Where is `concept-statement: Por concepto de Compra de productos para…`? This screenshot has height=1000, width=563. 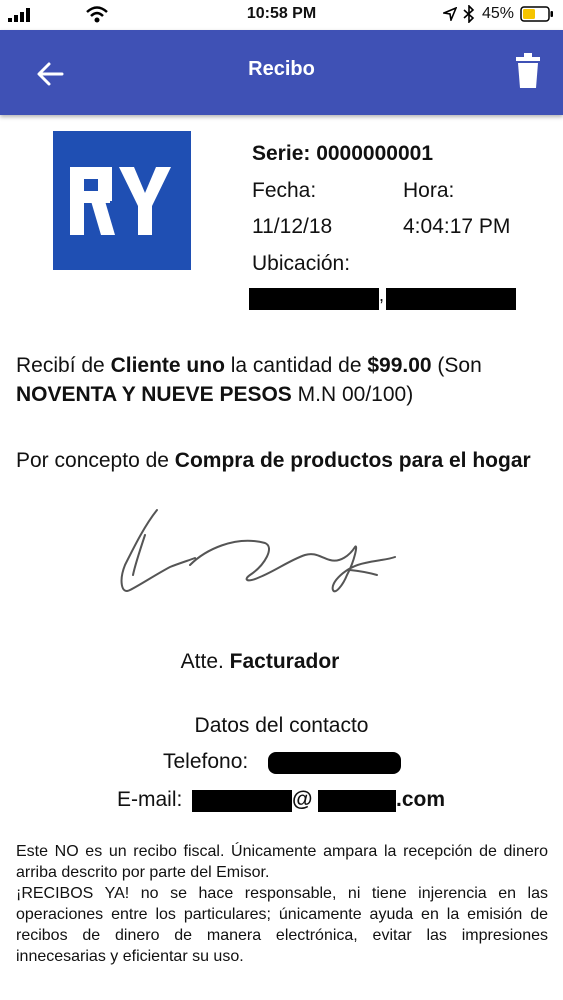 concept-statement: Por concepto de Compra de productos para… is located at coordinates (283, 460).